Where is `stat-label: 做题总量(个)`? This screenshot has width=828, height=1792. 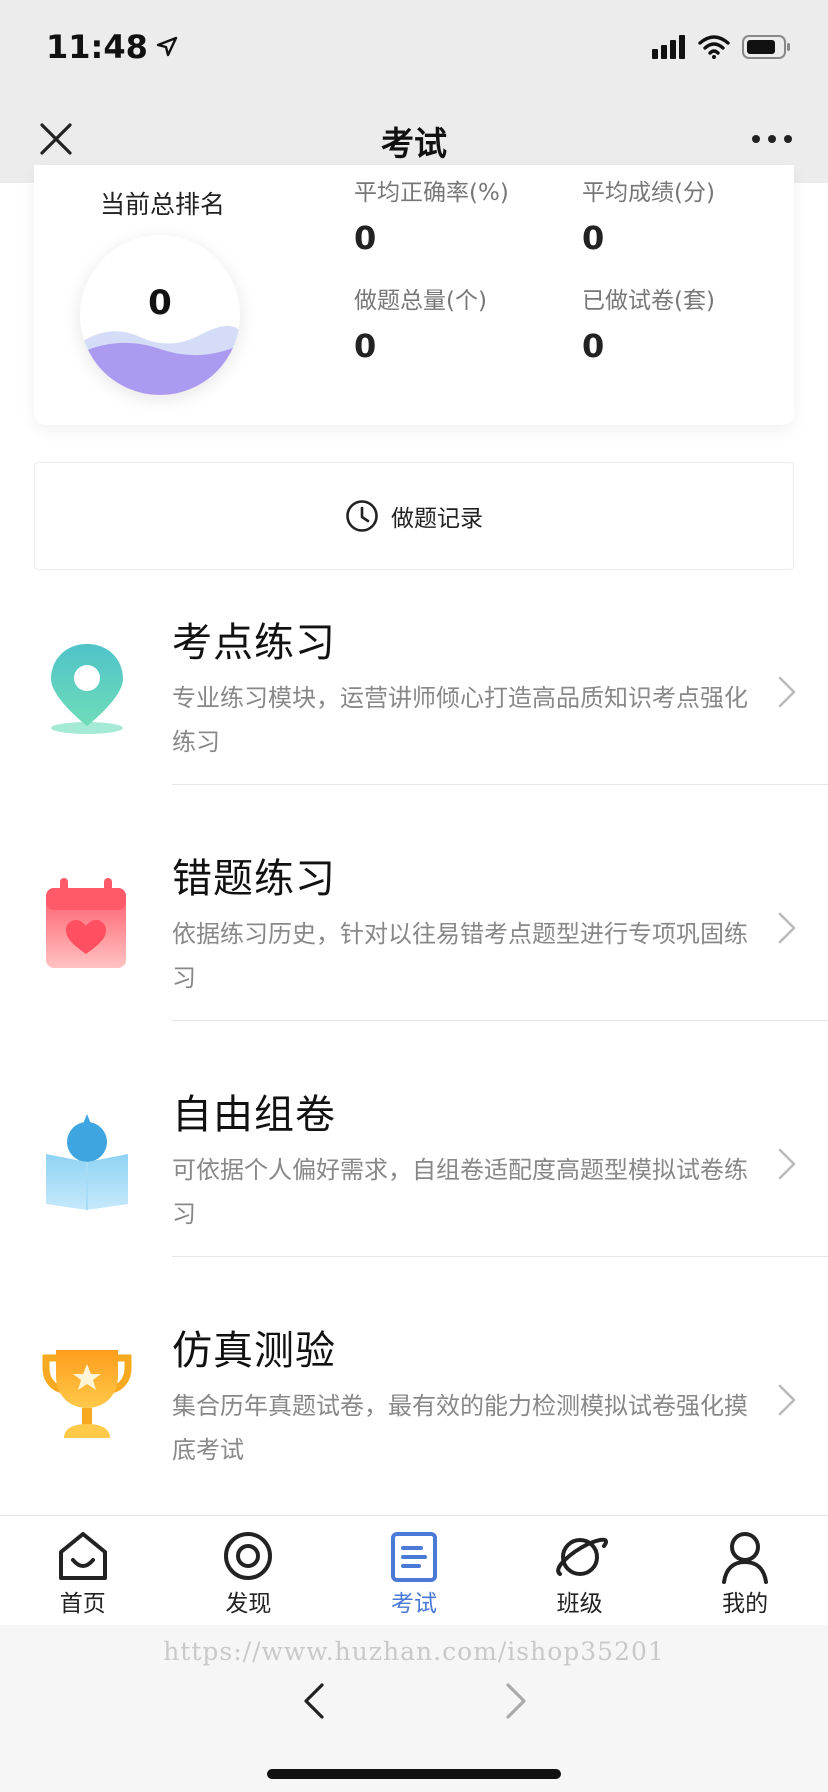
stat-label: 做题总量(个) is located at coordinates (420, 301).